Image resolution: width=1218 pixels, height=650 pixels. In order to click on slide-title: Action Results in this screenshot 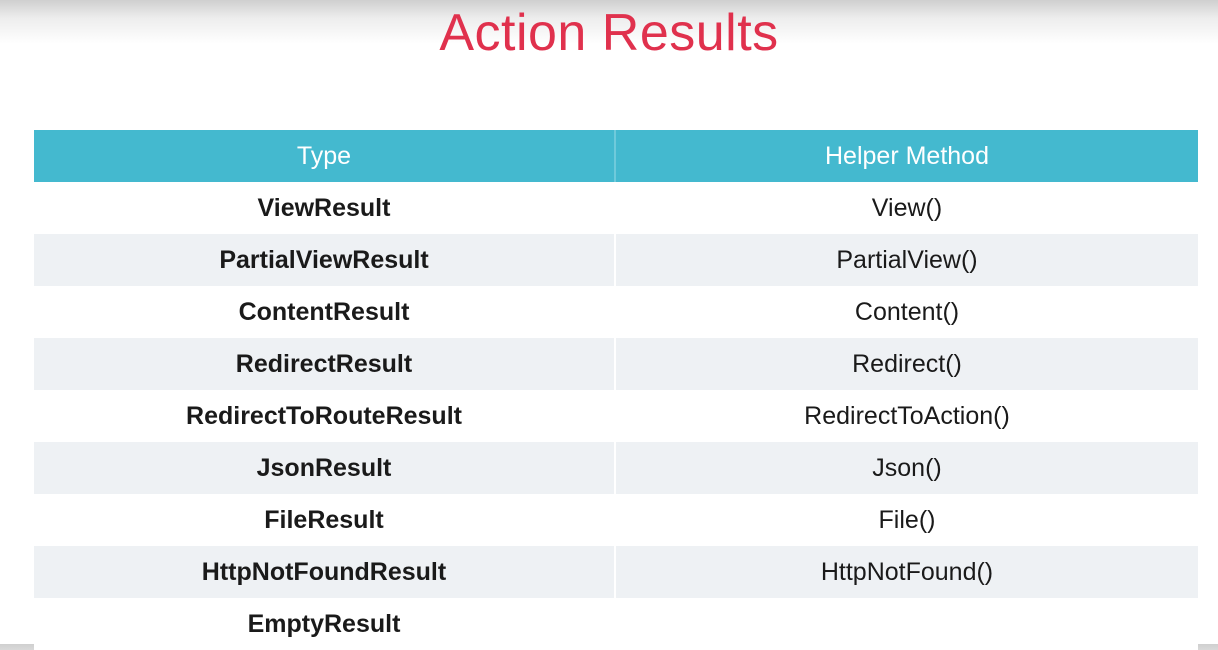, I will do `click(609, 33)`.